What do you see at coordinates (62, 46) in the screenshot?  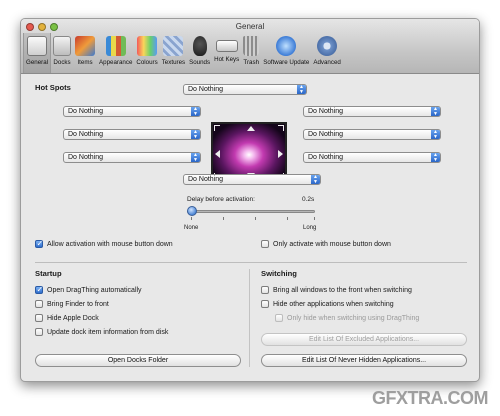 I see `docks-icon` at bounding box center [62, 46].